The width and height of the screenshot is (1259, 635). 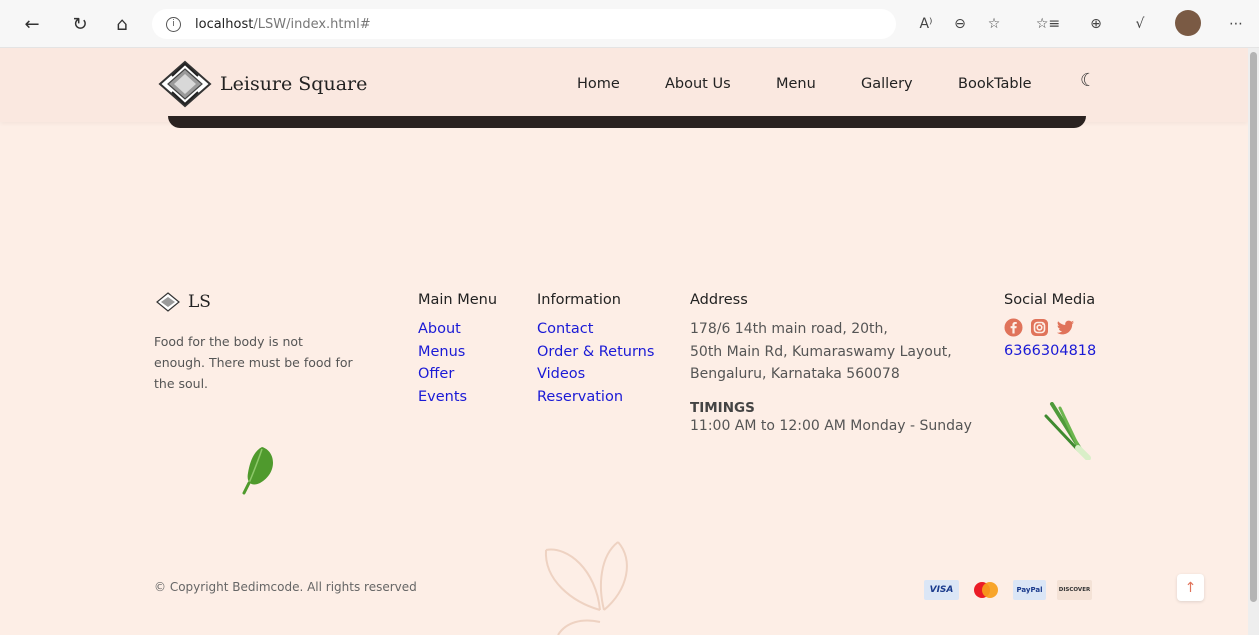 I want to click on address-bar: i localhost/LSW/index.html#, so click(x=524, y=24).